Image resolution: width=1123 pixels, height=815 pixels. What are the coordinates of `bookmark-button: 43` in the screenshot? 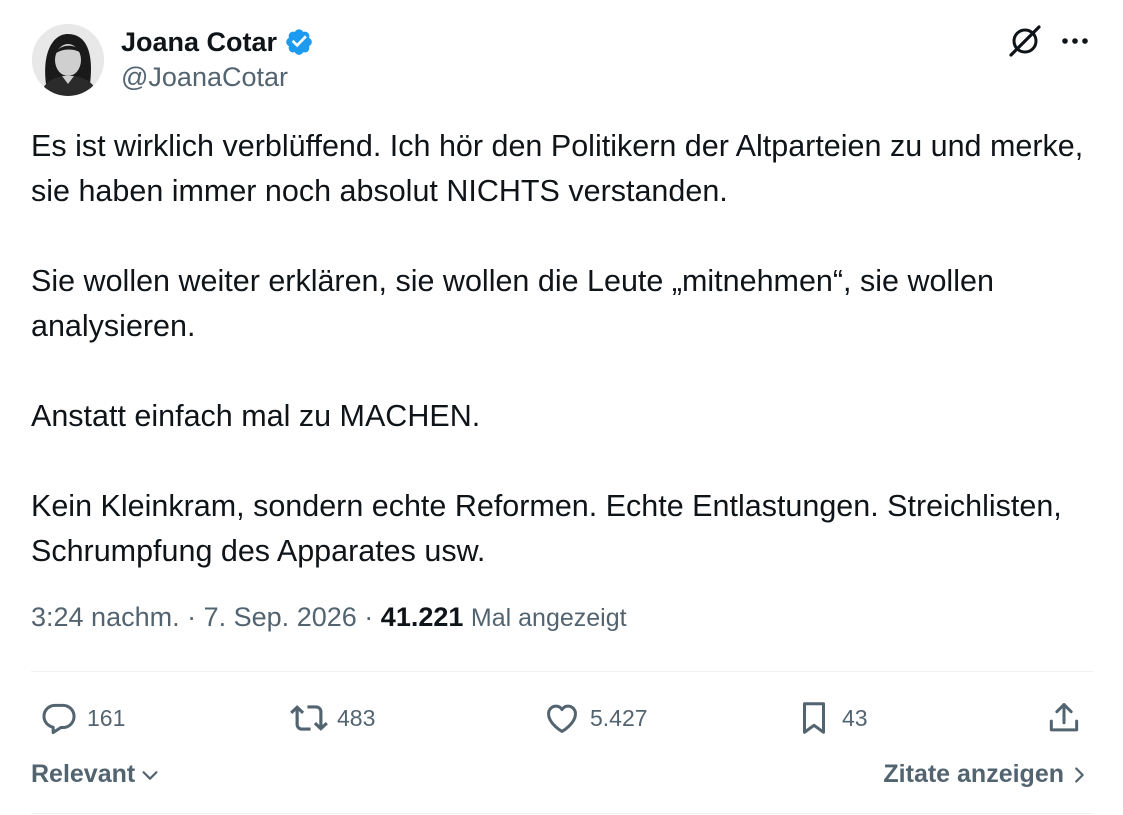 It's located at (831, 718).